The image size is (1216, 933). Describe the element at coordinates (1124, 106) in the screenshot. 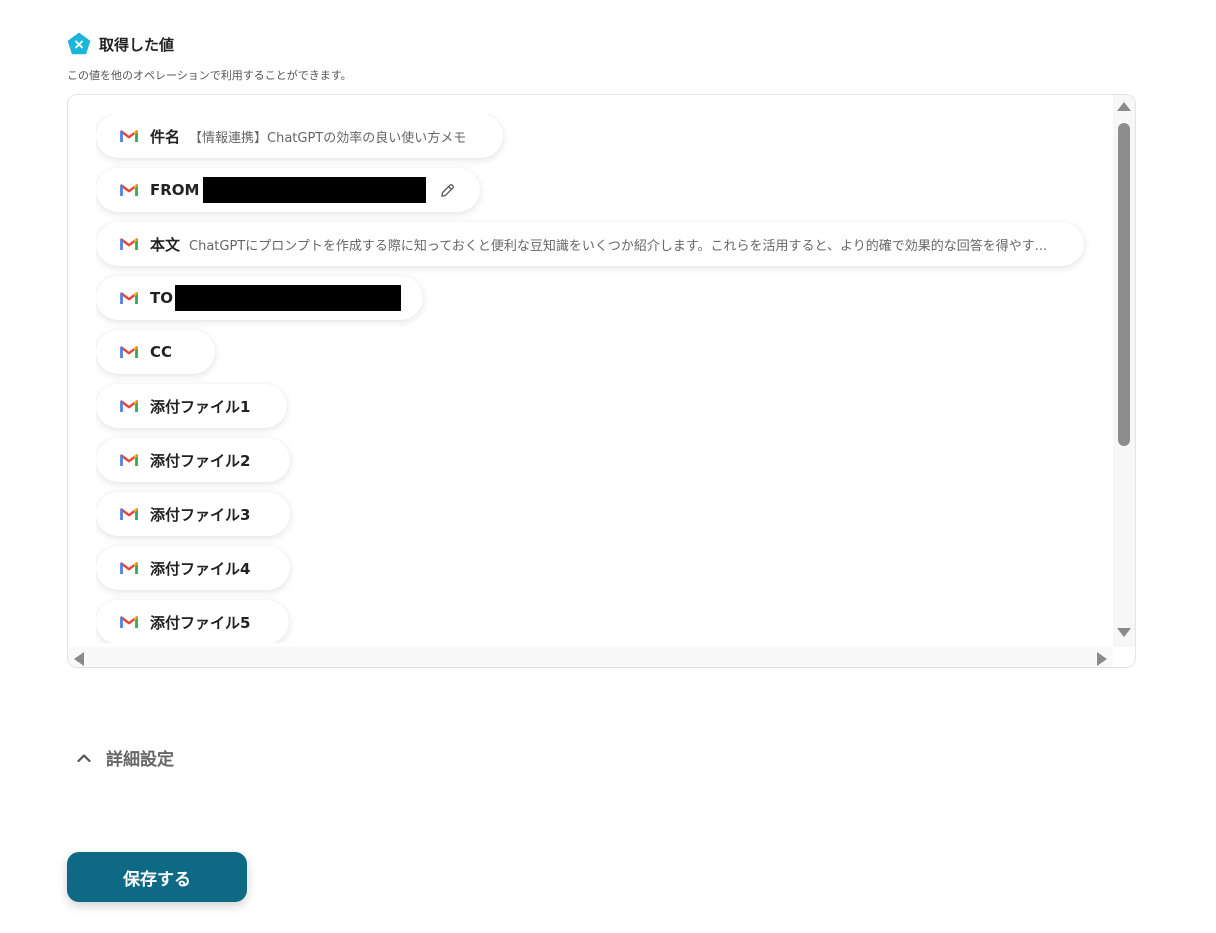

I see `scroll-up-arrow-icon` at that location.